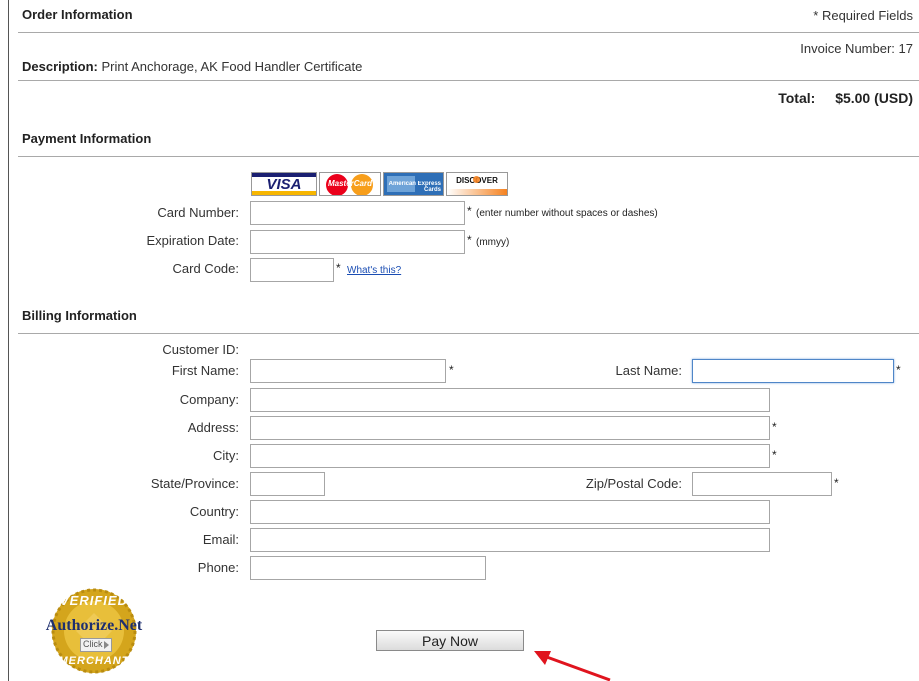 This screenshot has height=681, width=919. I want to click on address-input, so click(510, 428).